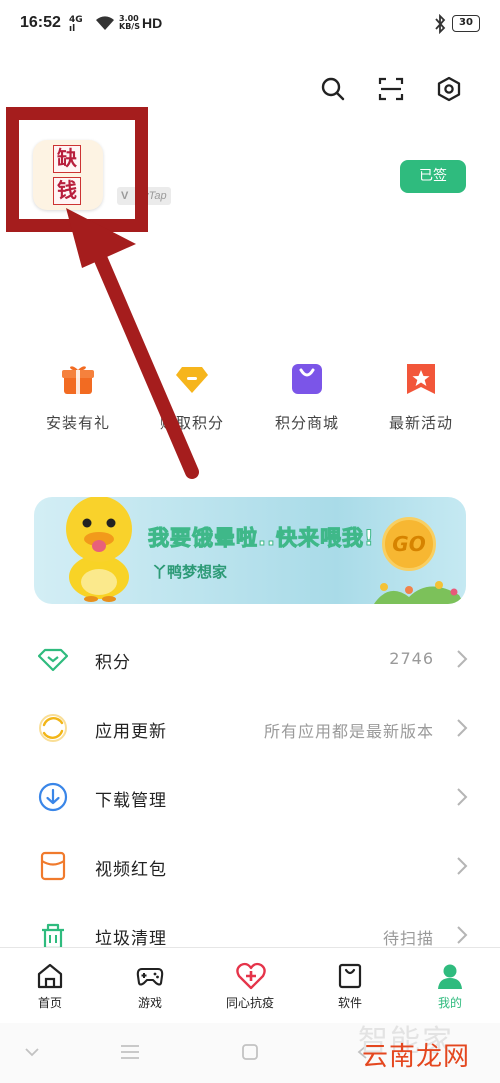 Image resolution: width=500 pixels, height=1083 pixels. I want to click on menu-row-label: 垃圾清理, so click(131, 939).